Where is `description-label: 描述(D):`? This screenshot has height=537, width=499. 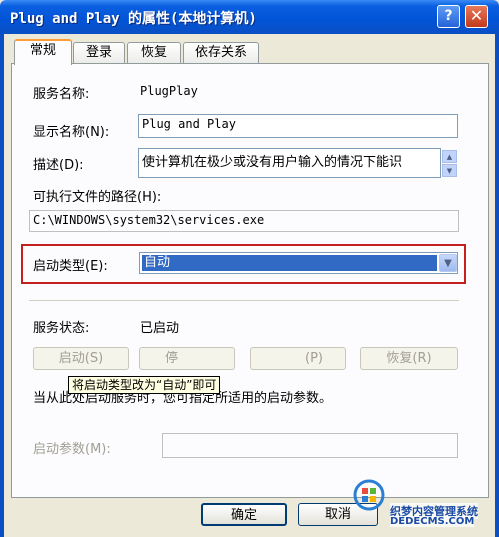
description-label: 描述(D): is located at coordinates (58, 165).